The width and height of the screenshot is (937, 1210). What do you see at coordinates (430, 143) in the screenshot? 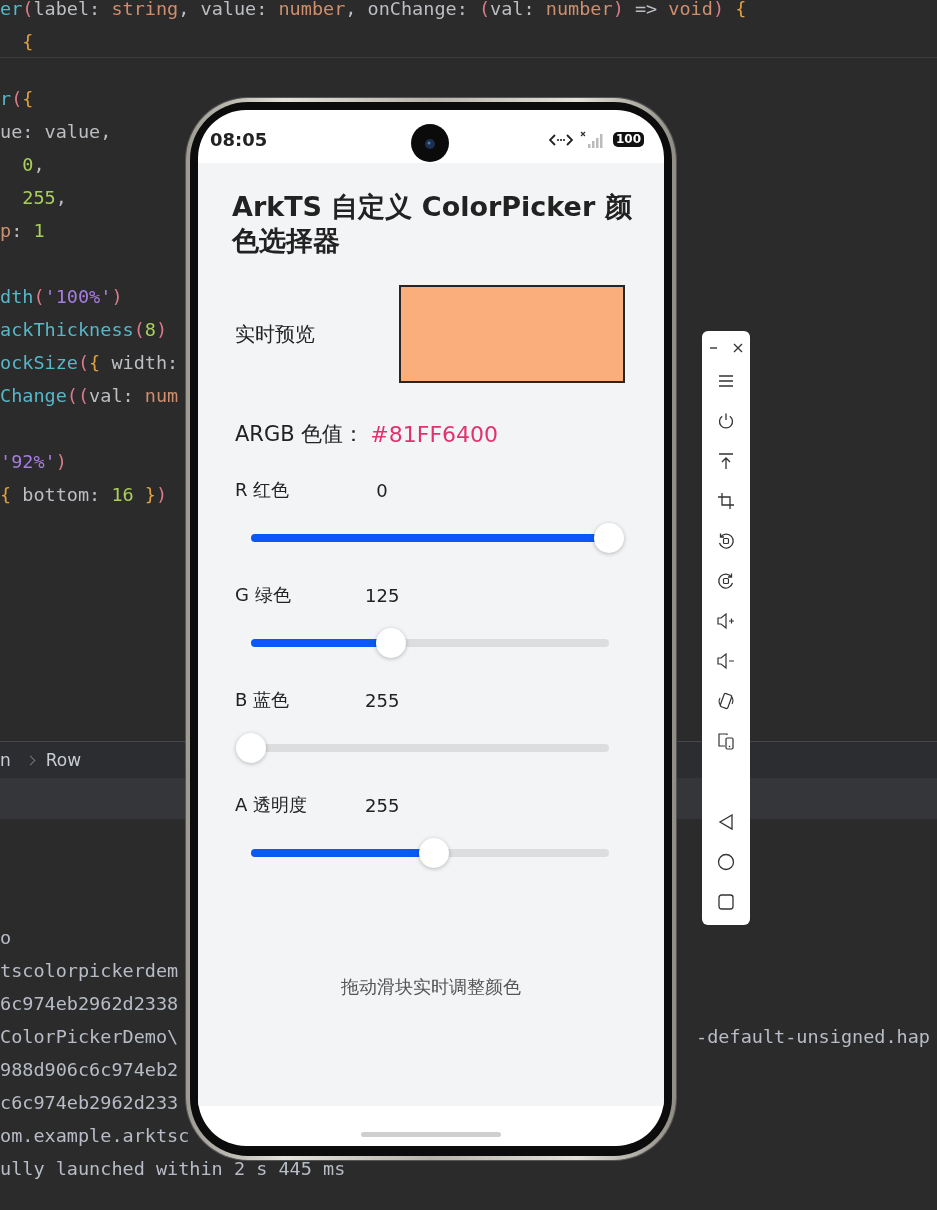
I see `camera-icon` at bounding box center [430, 143].